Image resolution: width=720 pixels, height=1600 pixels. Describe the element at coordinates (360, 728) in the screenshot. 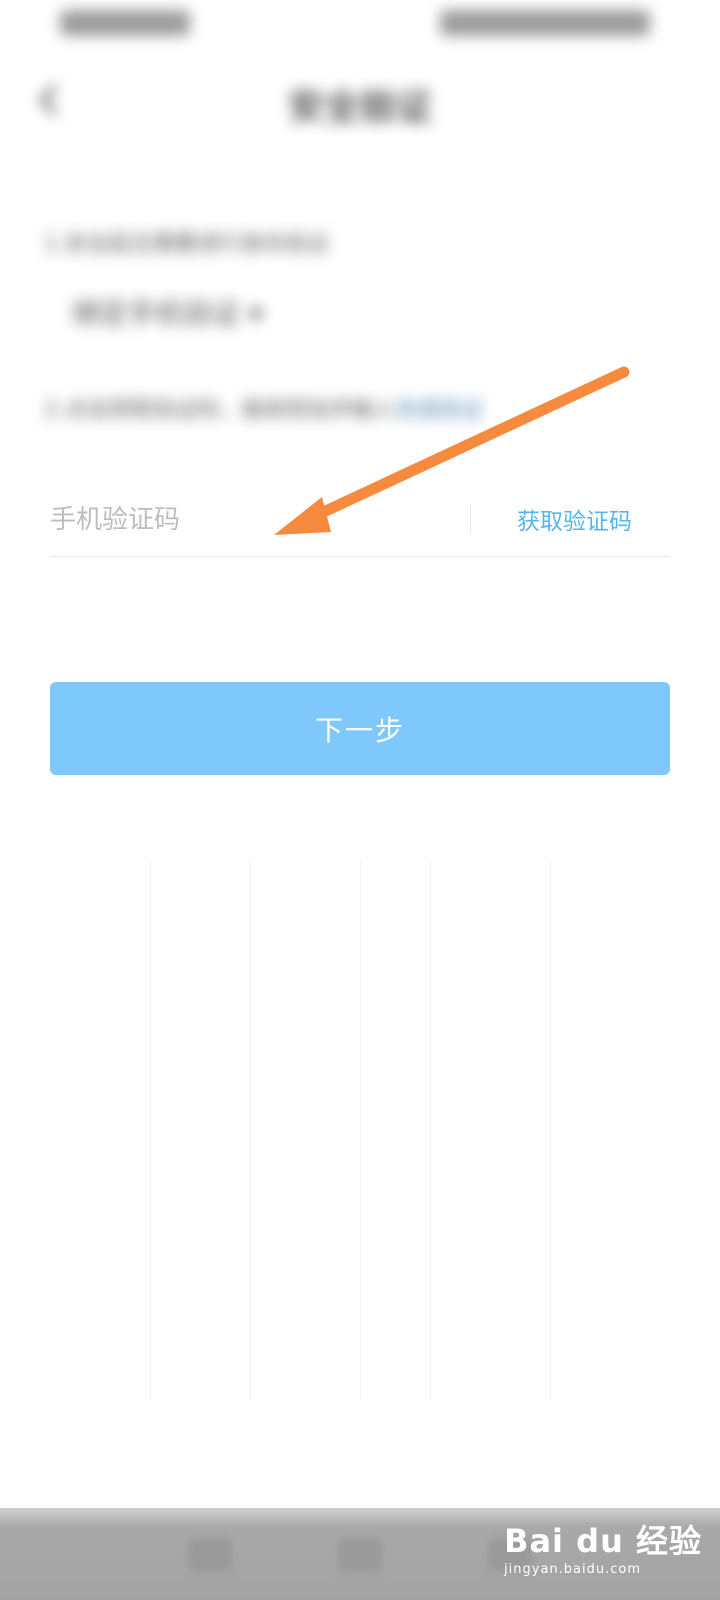

I see `next-button: 下一步` at that location.